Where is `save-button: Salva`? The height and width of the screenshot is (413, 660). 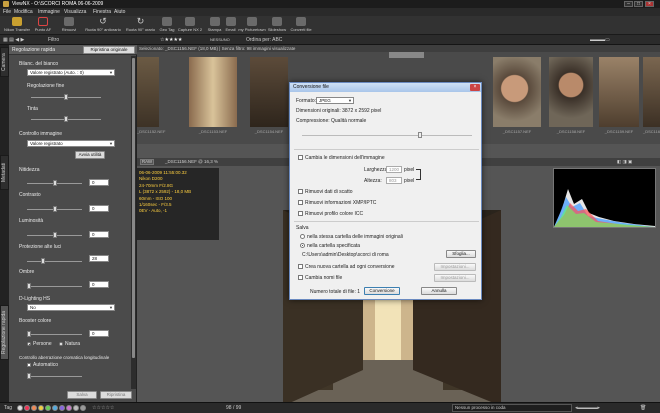 save-button: Salva is located at coordinates (82, 395).